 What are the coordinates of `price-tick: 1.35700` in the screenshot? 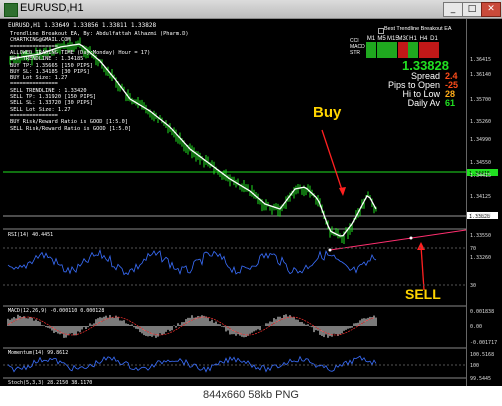 It's located at (481, 100).